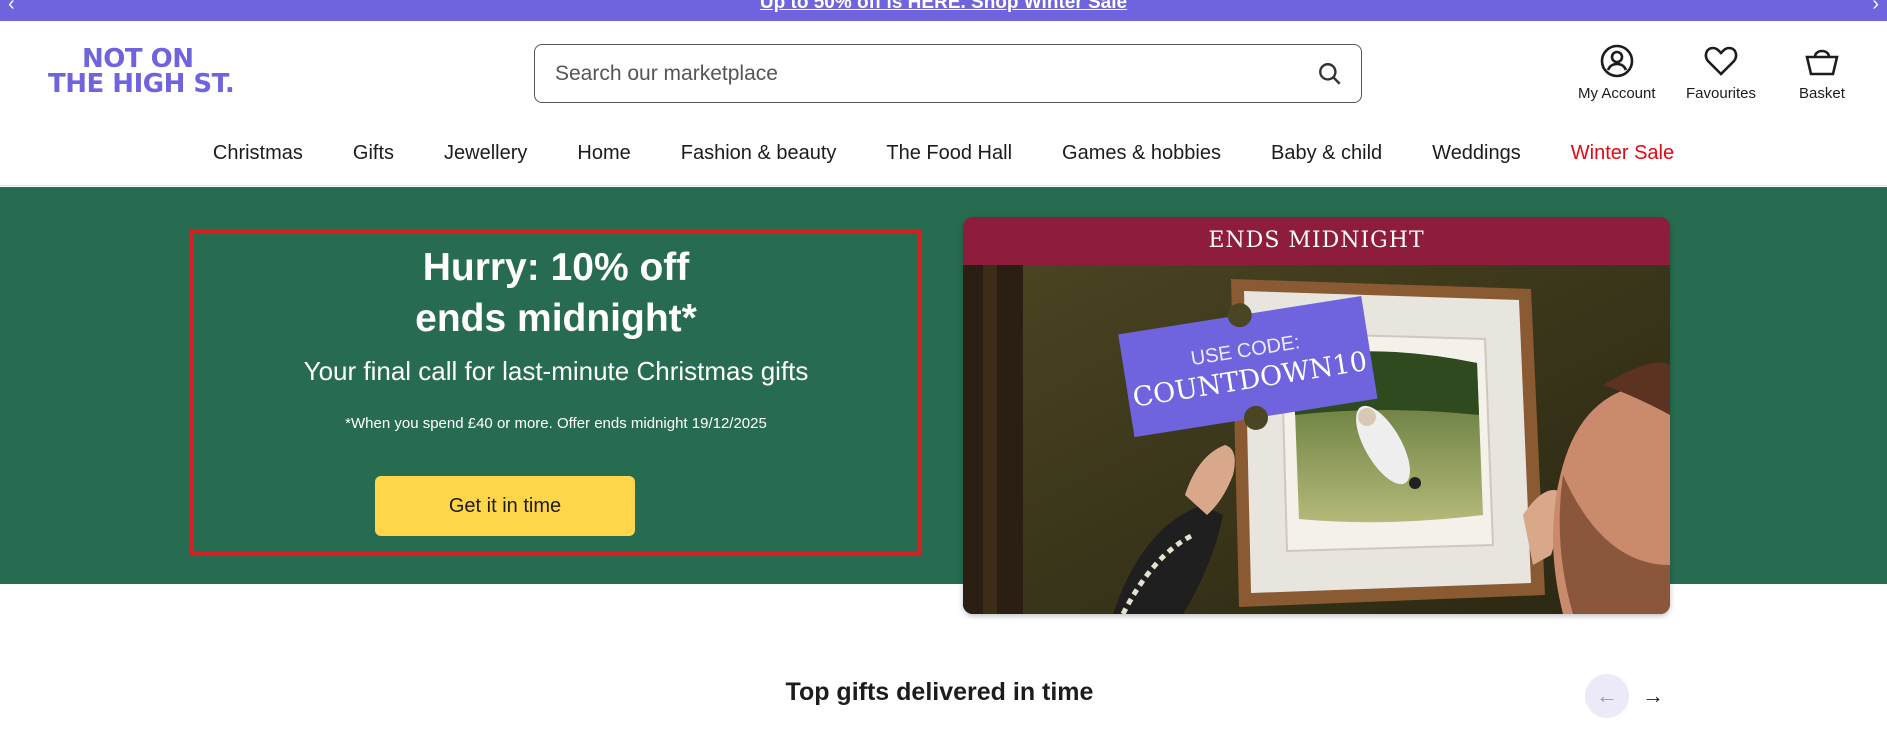 This screenshot has height=737, width=1887. What do you see at coordinates (1330, 74) in the screenshot?
I see `search-icon` at bounding box center [1330, 74].